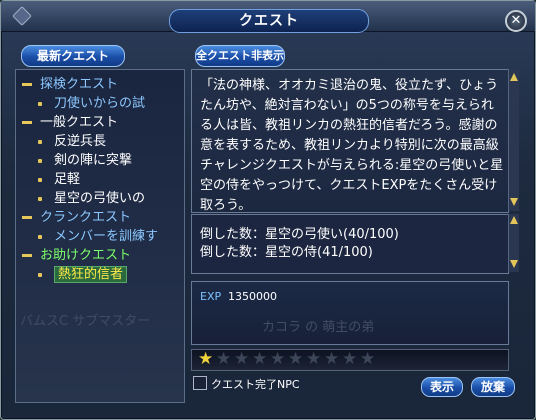  I want to click on window-menu-icon, so click(22, 16).